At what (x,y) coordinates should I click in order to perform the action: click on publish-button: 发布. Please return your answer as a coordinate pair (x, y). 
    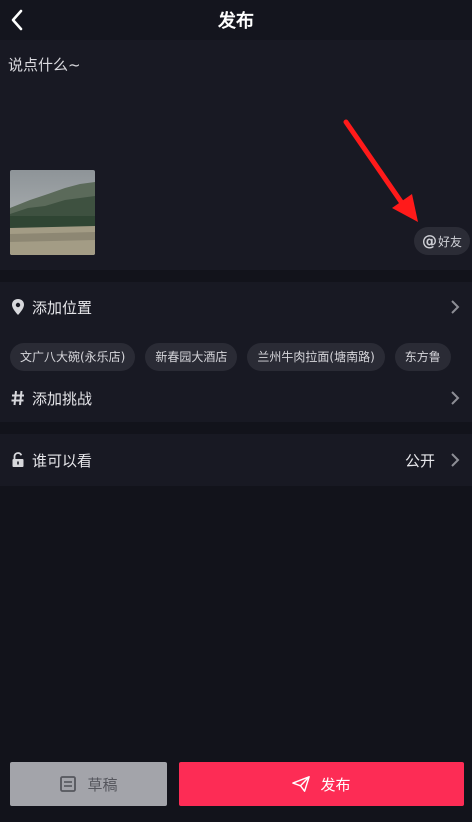
    Looking at the image, I should click on (321, 784).